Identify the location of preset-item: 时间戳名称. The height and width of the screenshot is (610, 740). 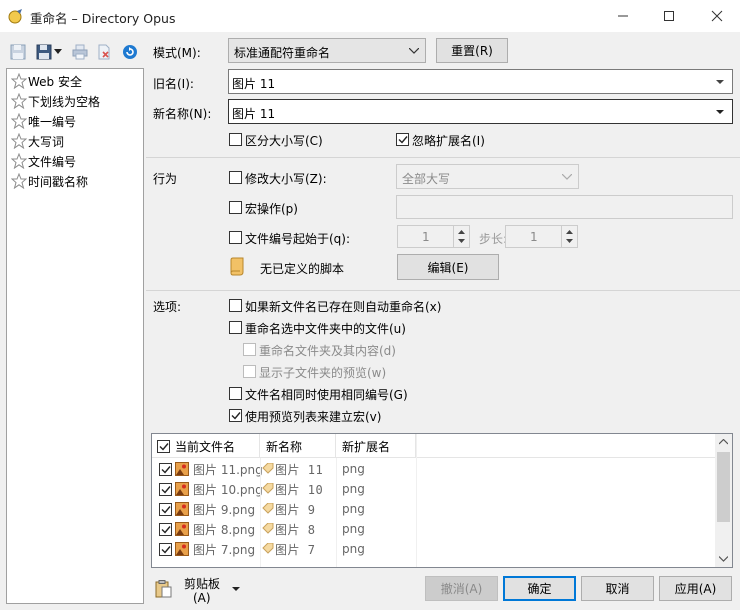
(49, 181).